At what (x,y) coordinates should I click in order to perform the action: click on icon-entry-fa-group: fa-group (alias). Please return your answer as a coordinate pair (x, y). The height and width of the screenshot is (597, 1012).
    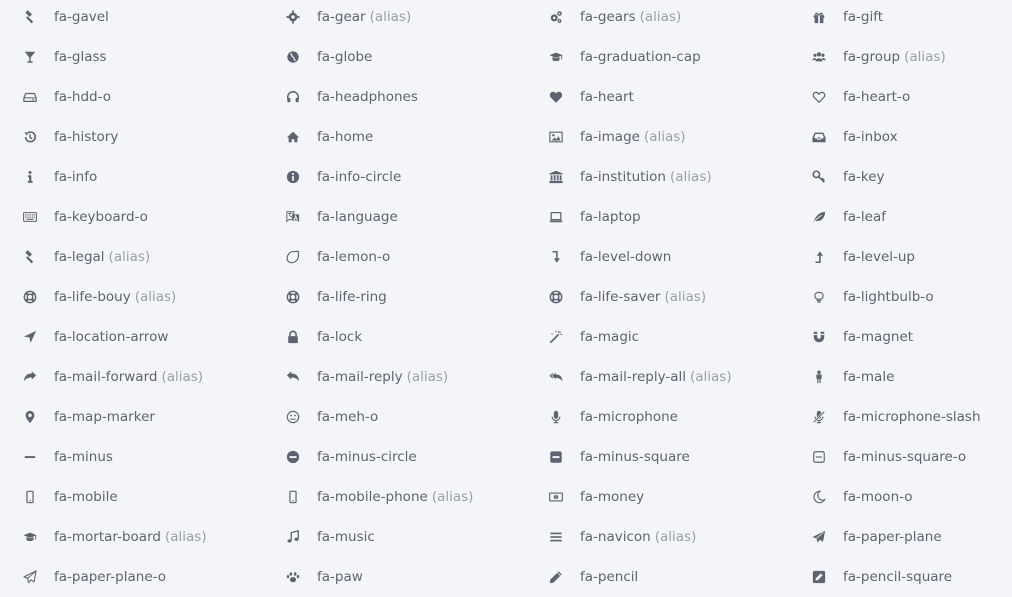
    Looking at the image, I should click on (900, 57).